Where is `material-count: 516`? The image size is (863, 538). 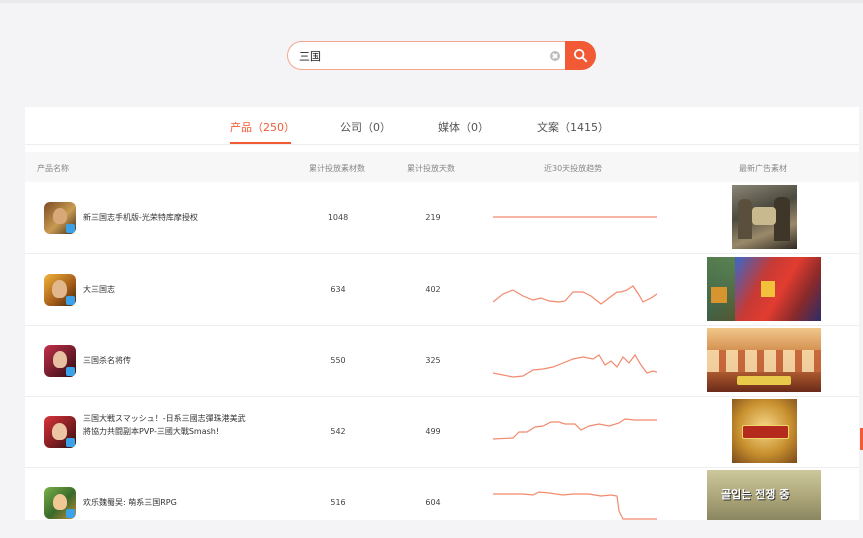 material-count: 516 is located at coordinates (338, 502).